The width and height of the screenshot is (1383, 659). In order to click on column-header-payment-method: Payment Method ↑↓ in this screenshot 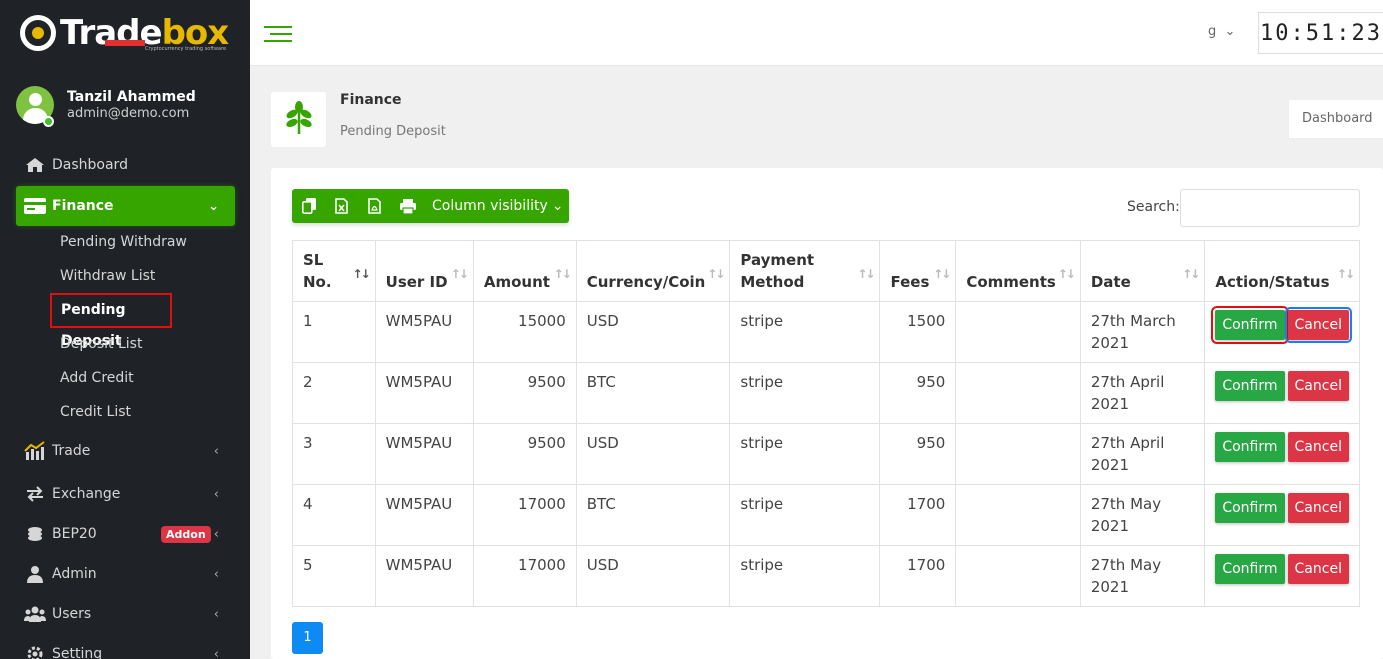, I will do `click(805, 271)`.